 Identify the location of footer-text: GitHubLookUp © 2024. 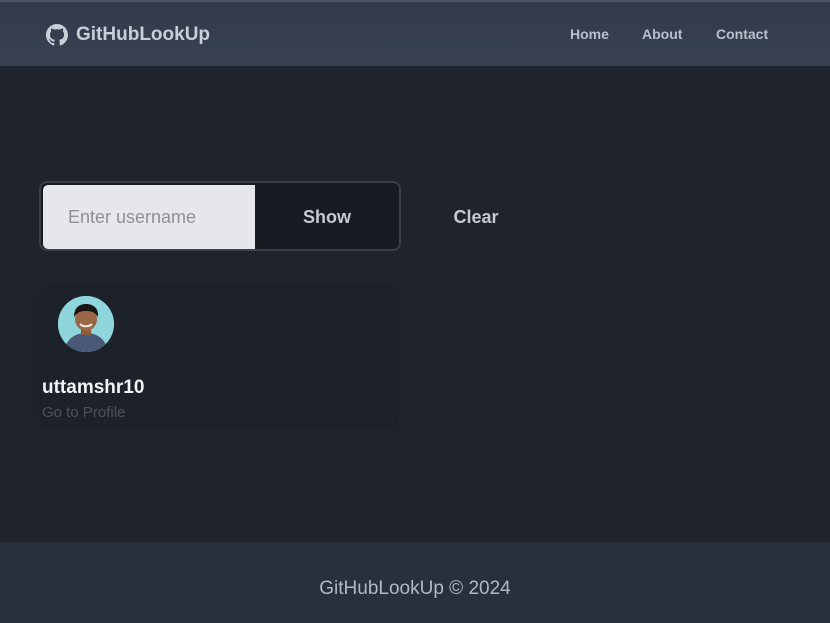
(415, 588).